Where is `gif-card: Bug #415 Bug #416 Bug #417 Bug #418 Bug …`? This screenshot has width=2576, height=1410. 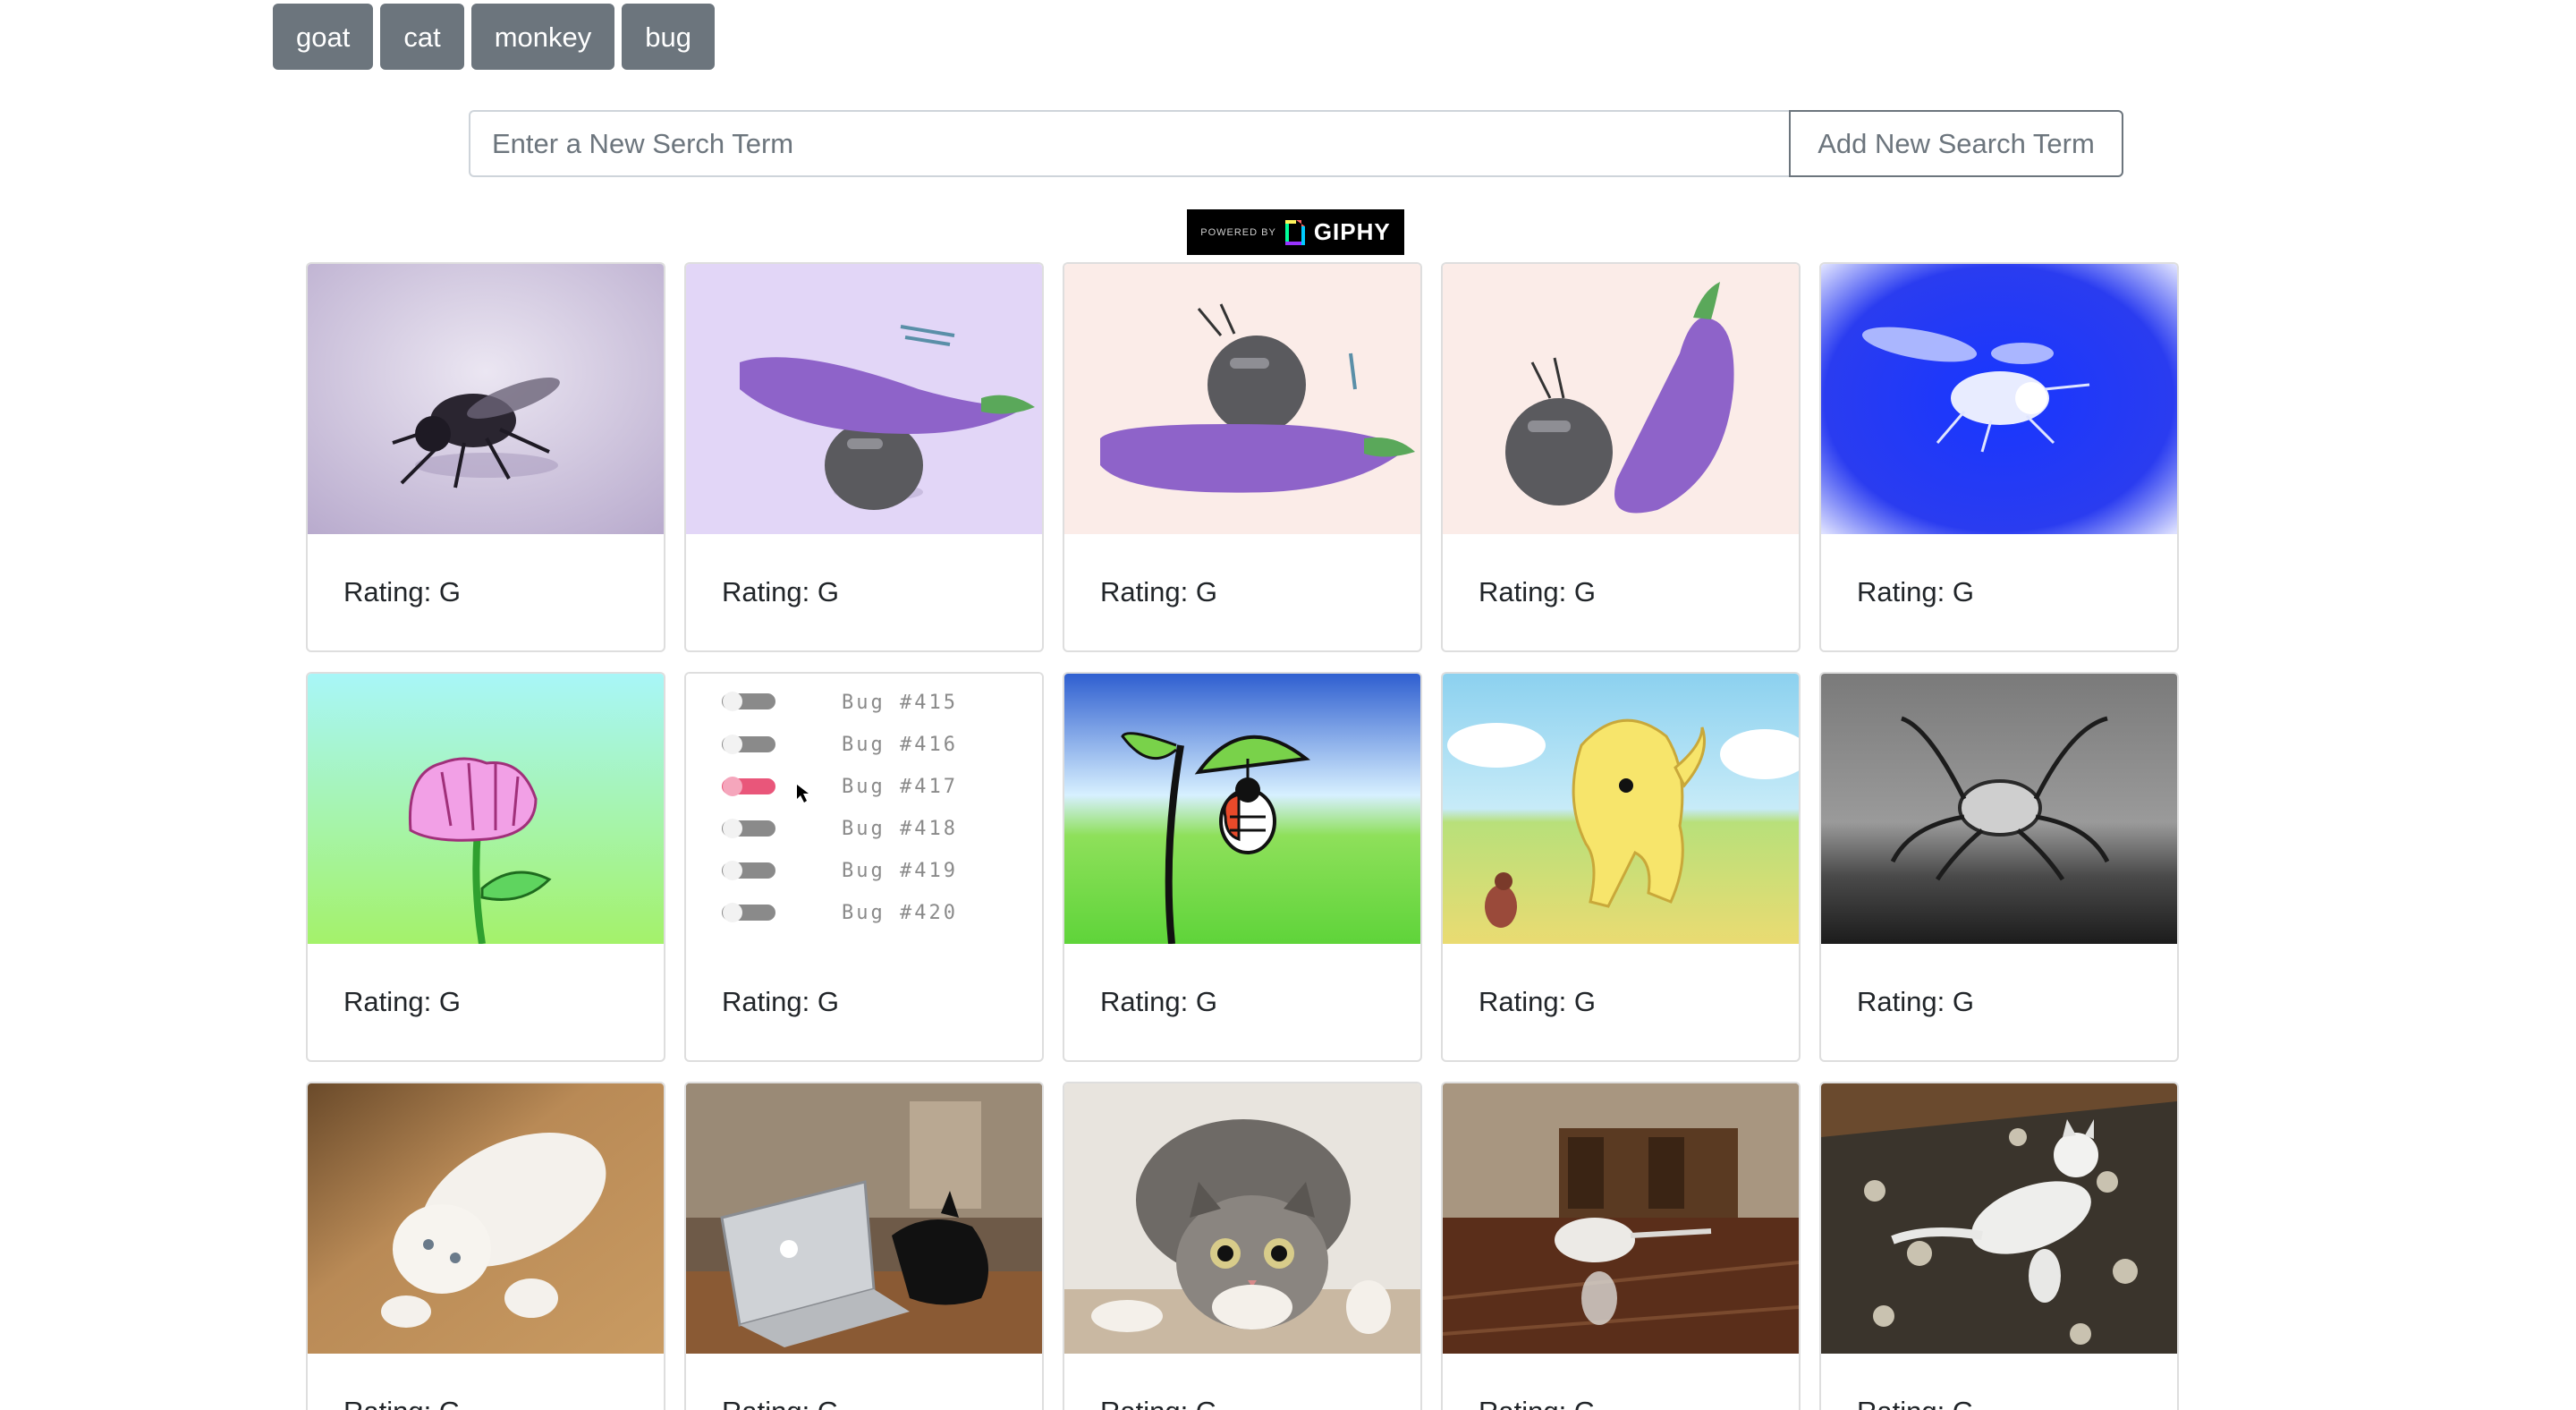 gif-card: Bug #415 Bug #416 Bug #417 Bug #418 Bug … is located at coordinates (864, 867).